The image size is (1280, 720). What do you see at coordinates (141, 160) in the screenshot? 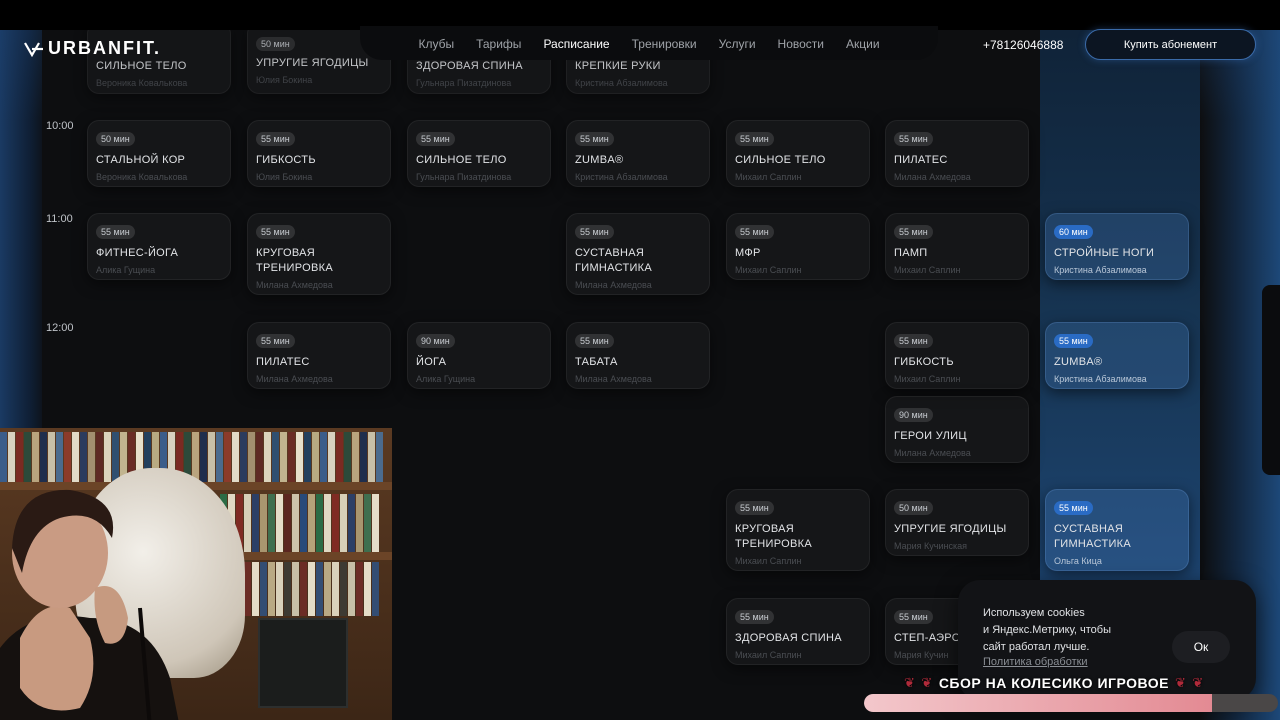
I see `class-title: СТАЛЬНОЙ КОР` at bounding box center [141, 160].